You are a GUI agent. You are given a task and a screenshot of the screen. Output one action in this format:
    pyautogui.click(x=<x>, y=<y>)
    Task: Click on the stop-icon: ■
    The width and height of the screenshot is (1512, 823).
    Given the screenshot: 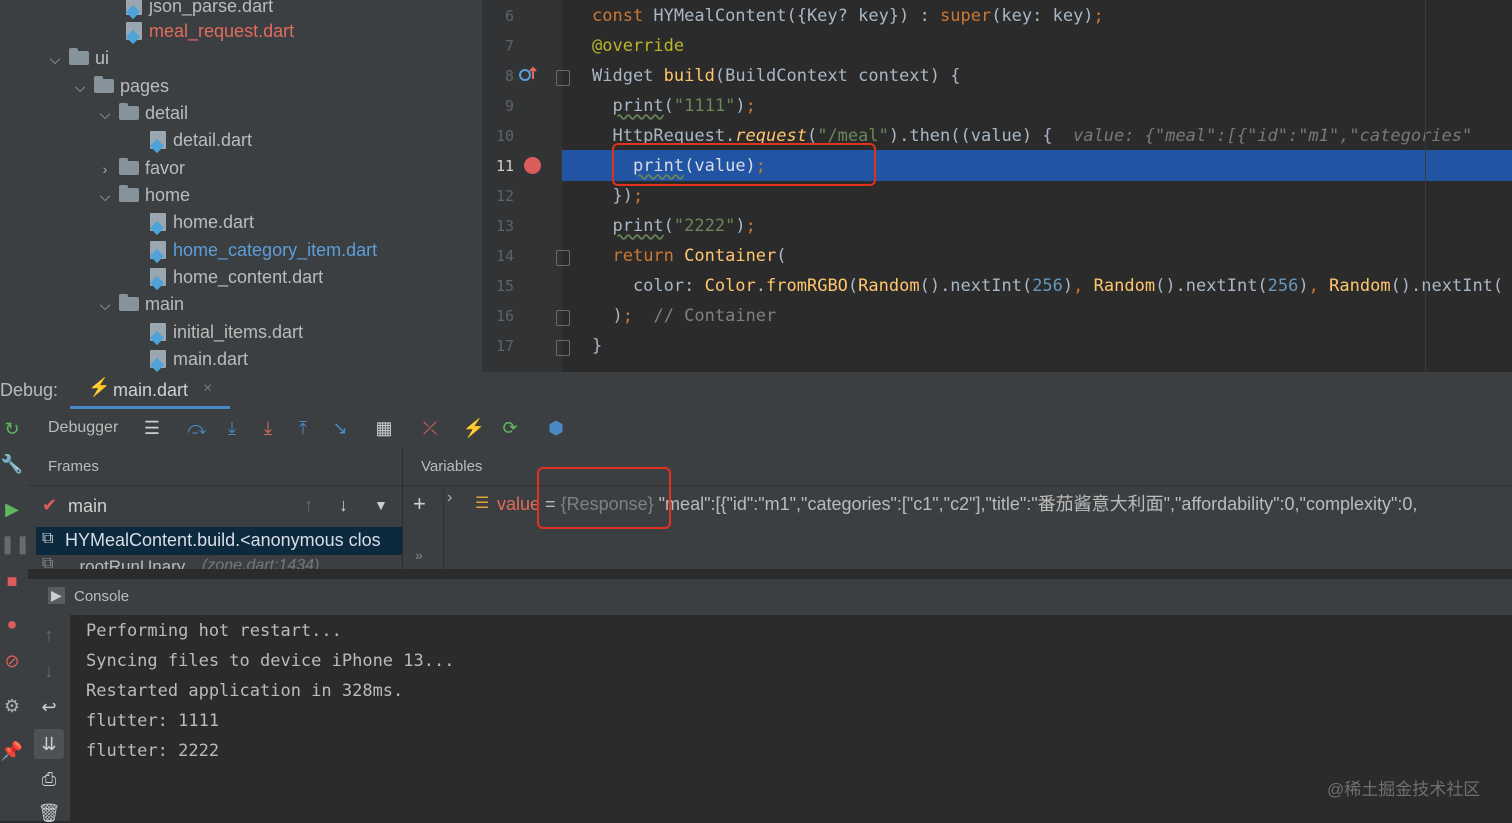 What is the action you would take?
    pyautogui.click(x=12, y=581)
    